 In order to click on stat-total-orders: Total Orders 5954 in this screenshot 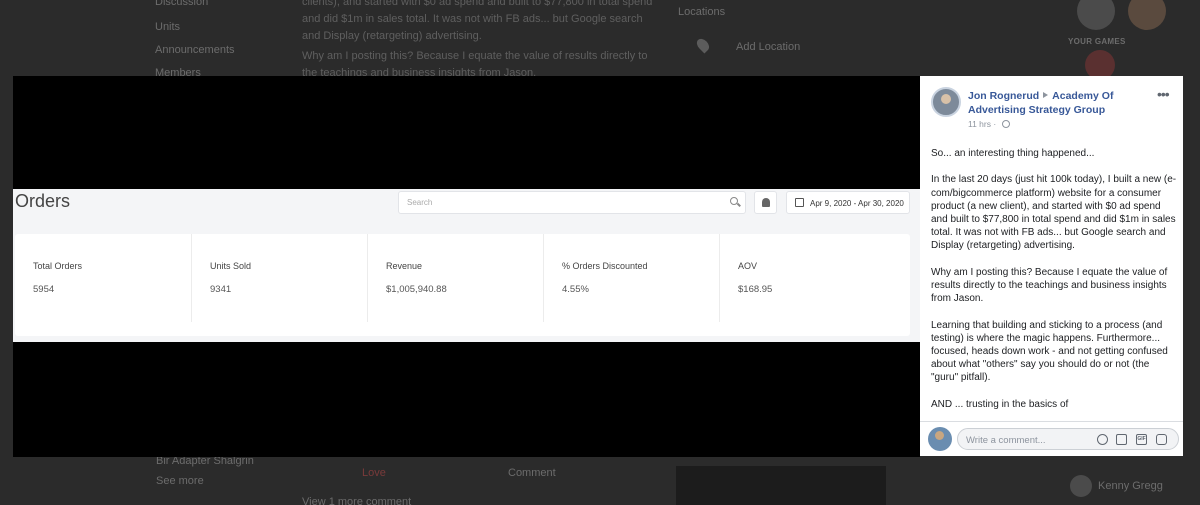, I will do `click(103, 278)`.